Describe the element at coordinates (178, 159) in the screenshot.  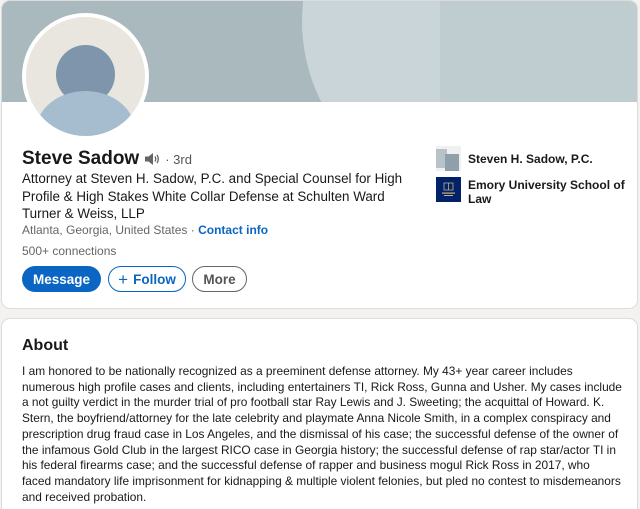
I see `connection-degree: · 3rd` at that location.